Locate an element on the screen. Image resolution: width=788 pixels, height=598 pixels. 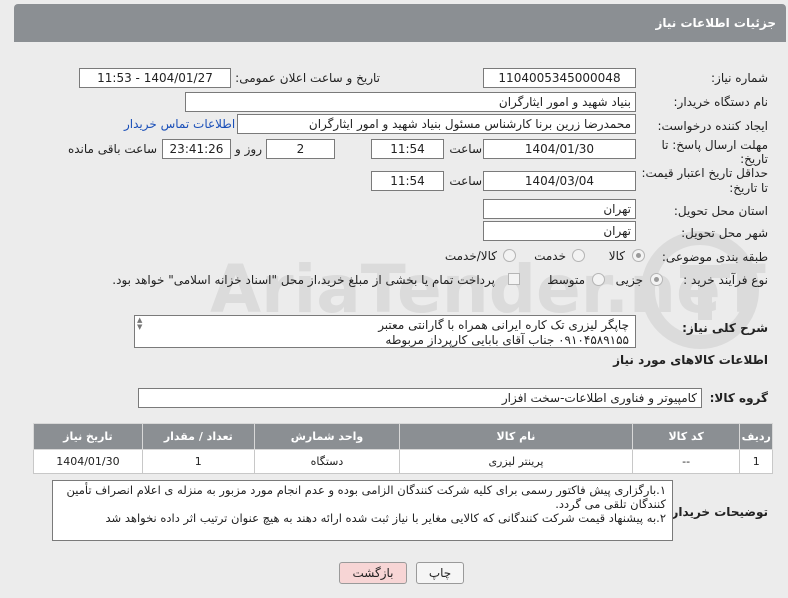
deadline-label-1: مهلت ارسال پاسخ: تا is located at coordinates (714, 145).